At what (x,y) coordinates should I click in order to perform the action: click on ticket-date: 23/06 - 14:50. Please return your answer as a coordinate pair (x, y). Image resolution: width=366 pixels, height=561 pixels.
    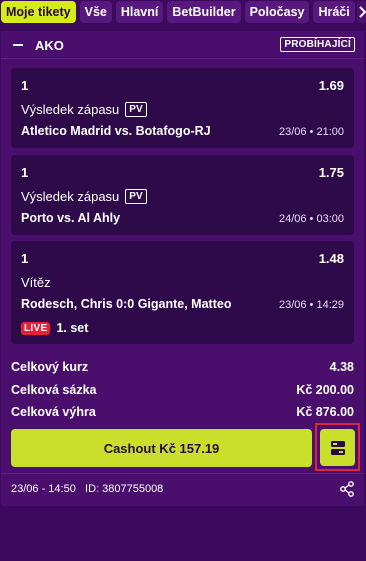
    Looking at the image, I should click on (43, 489).